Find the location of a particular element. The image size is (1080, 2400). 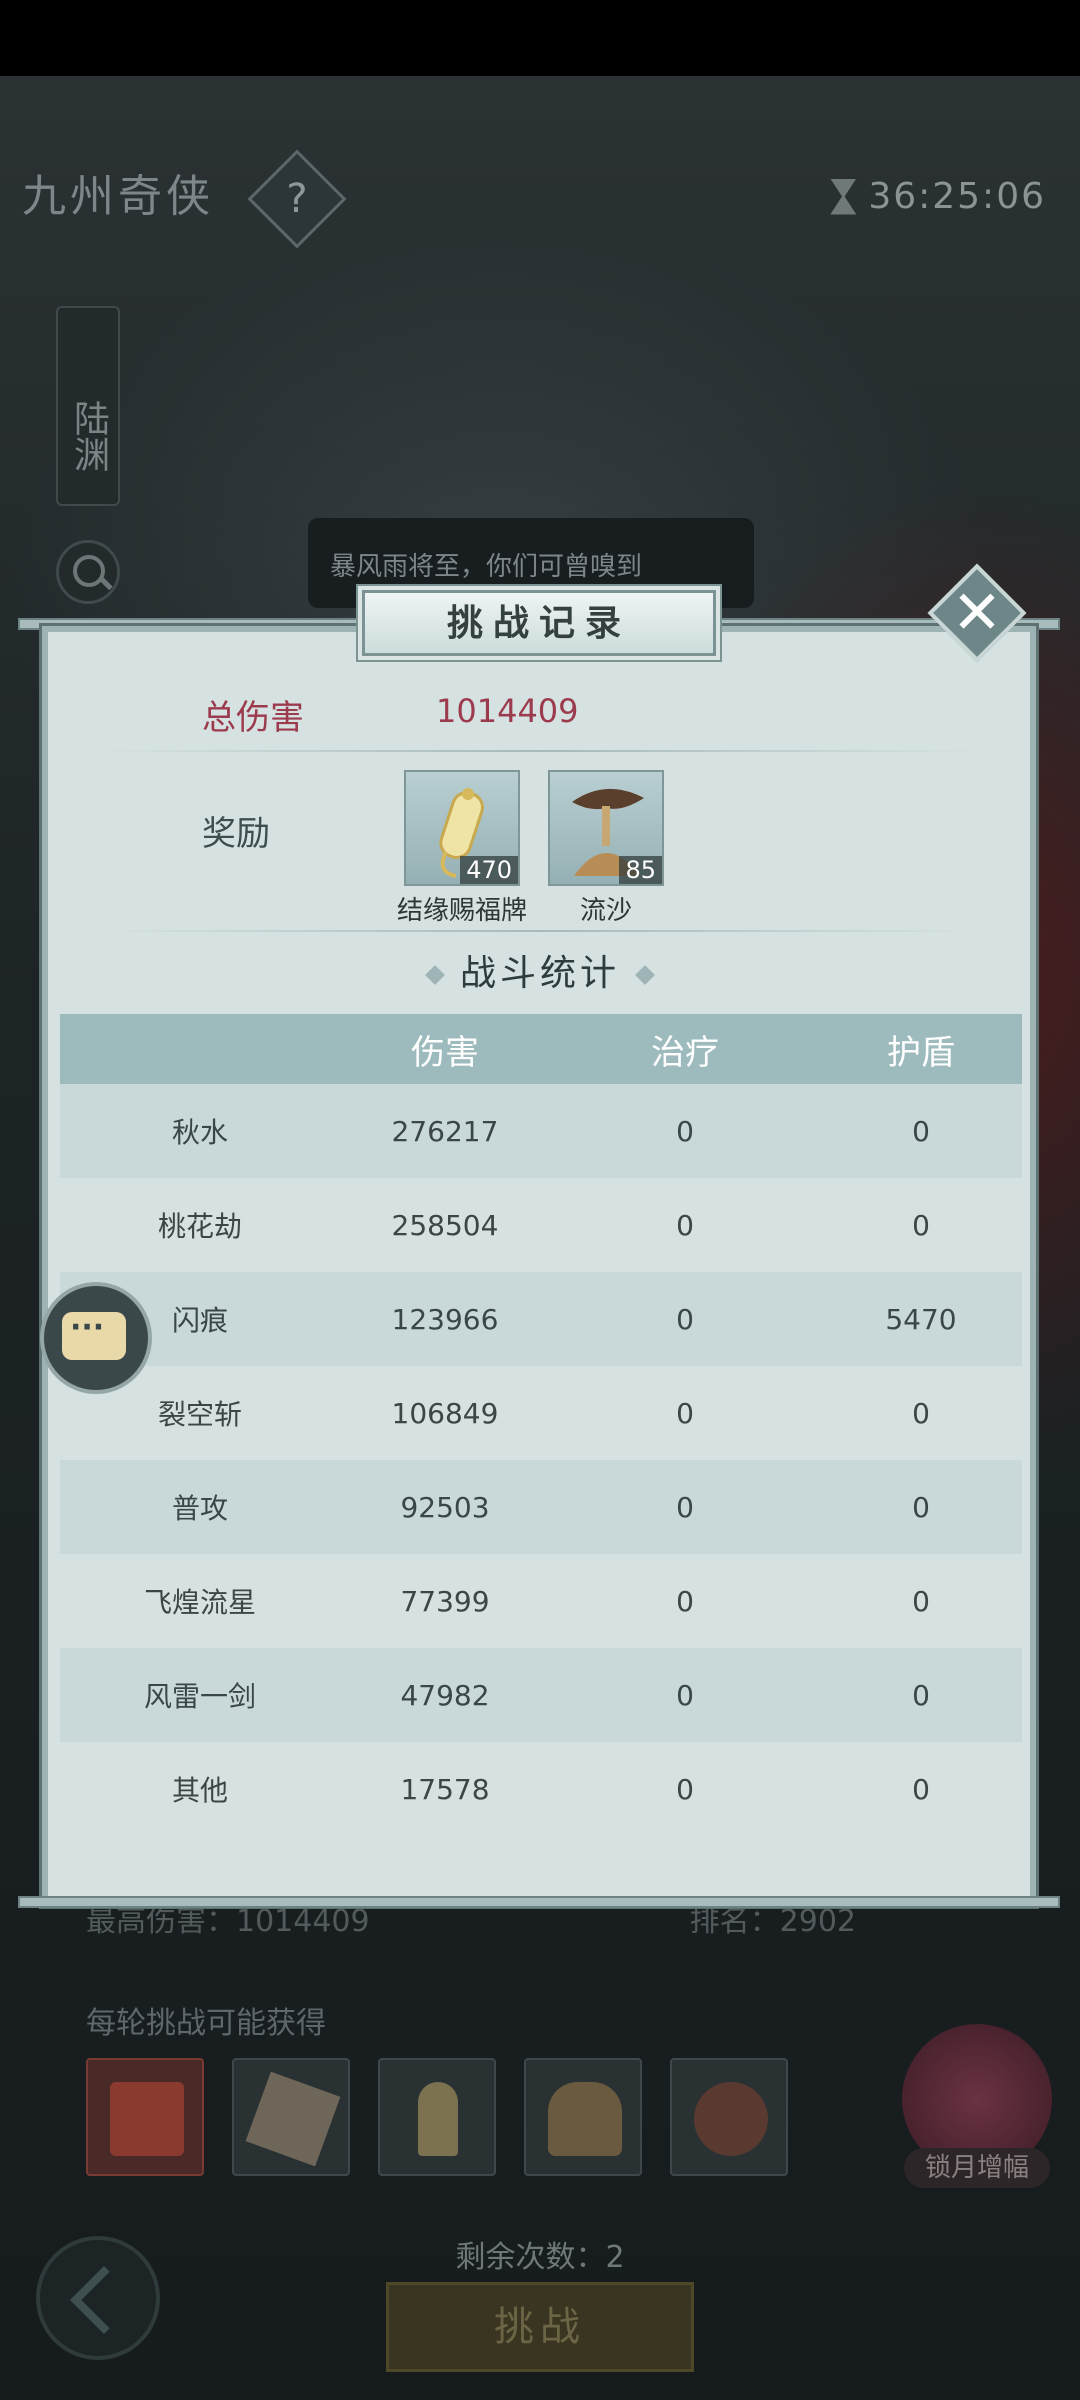

table-header: 伤害 治疗 护盾 is located at coordinates (541, 1049).